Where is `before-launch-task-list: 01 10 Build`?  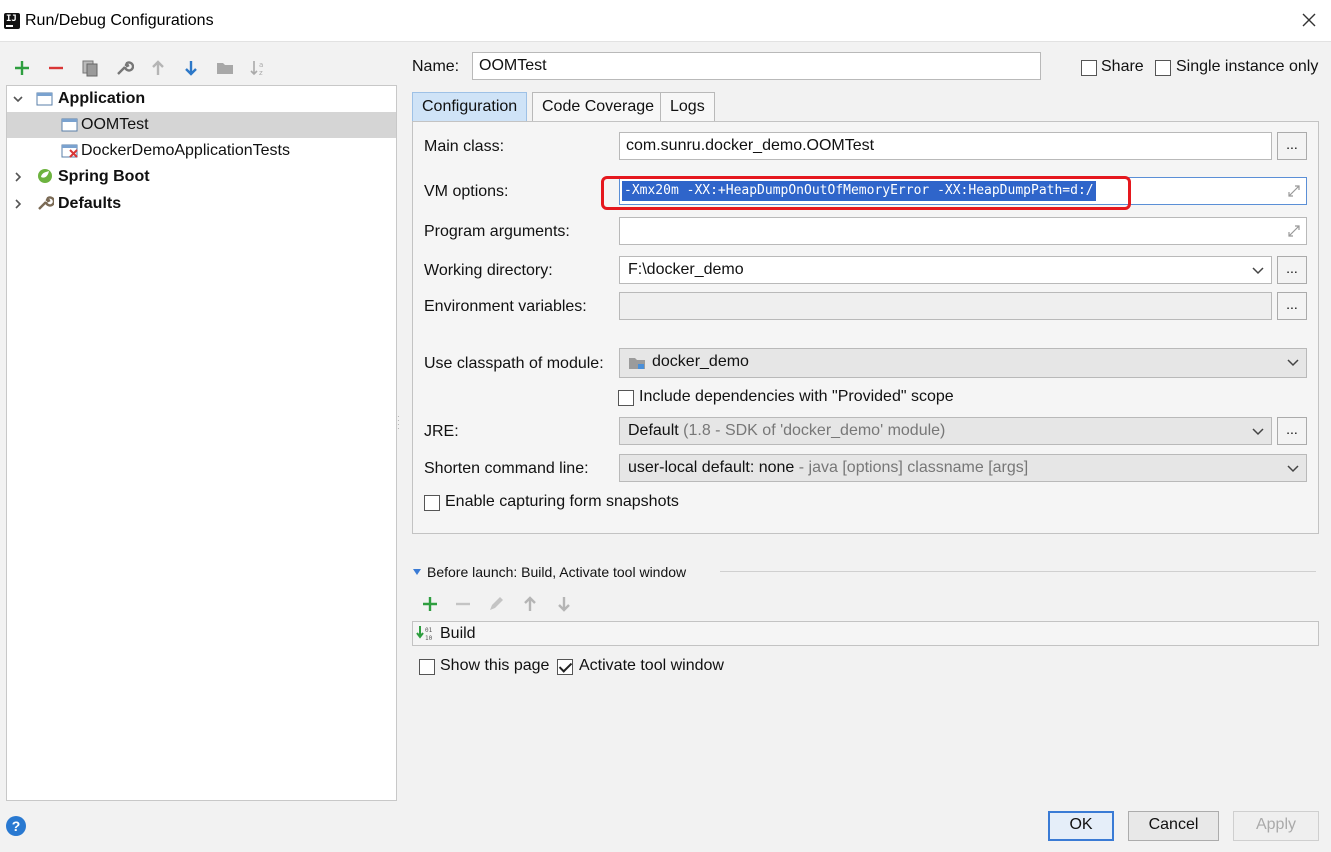
before-launch-task-list: 01 10 Build is located at coordinates (865, 633).